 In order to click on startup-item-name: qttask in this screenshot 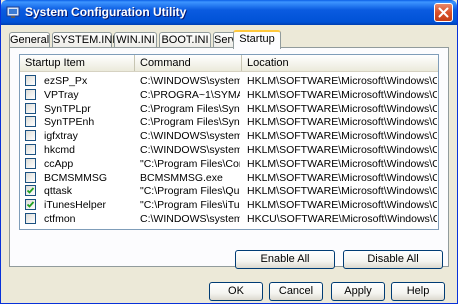, I will do `click(58, 191)`.